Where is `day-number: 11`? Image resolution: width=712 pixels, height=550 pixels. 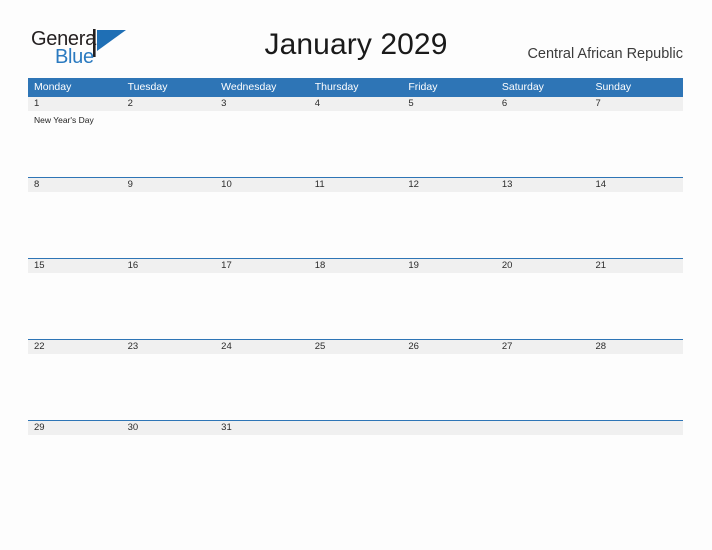 day-number: 11 is located at coordinates (356, 185).